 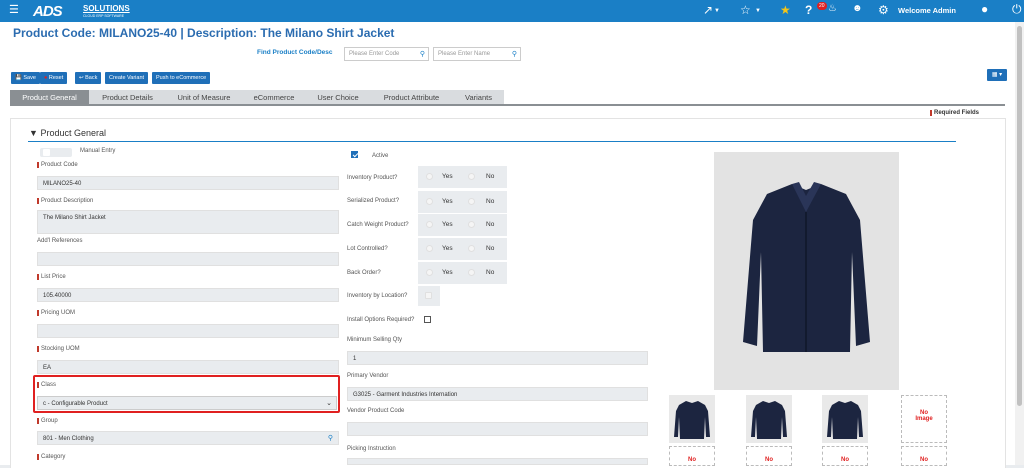 What do you see at coordinates (462, 225) in the screenshot?
I see `catch-weight-radio: Yes No` at bounding box center [462, 225].